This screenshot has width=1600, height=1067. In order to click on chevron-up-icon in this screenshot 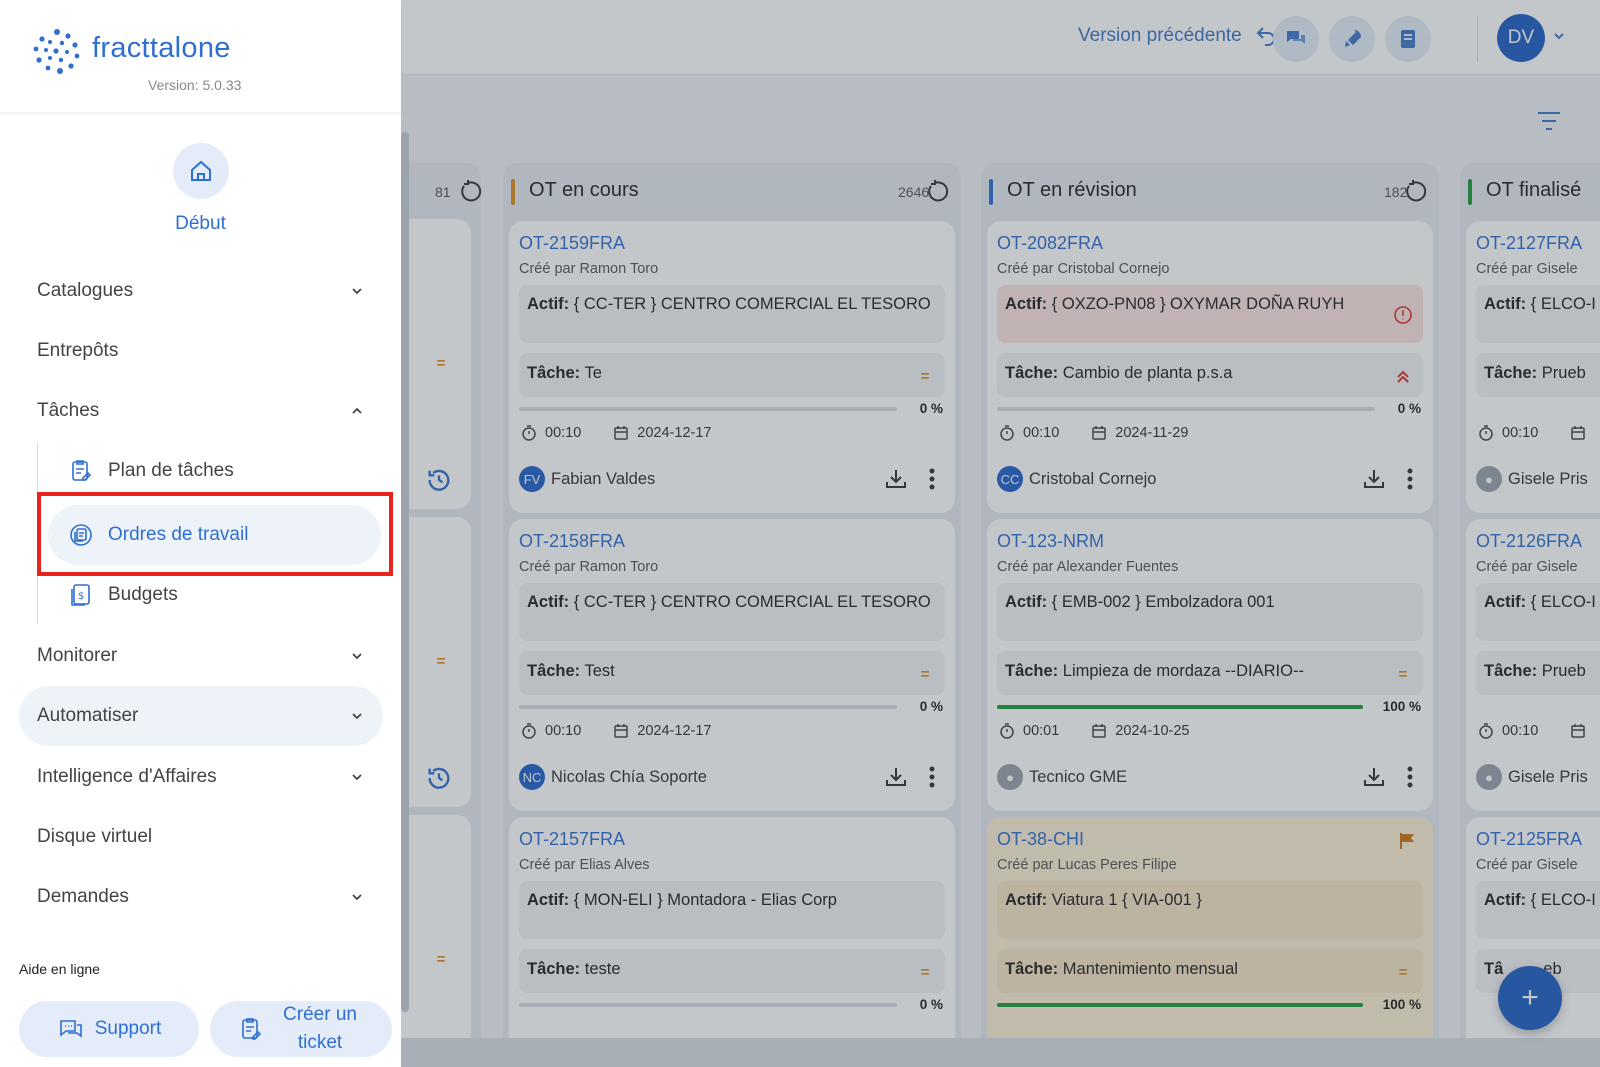, I will do `click(357, 410)`.